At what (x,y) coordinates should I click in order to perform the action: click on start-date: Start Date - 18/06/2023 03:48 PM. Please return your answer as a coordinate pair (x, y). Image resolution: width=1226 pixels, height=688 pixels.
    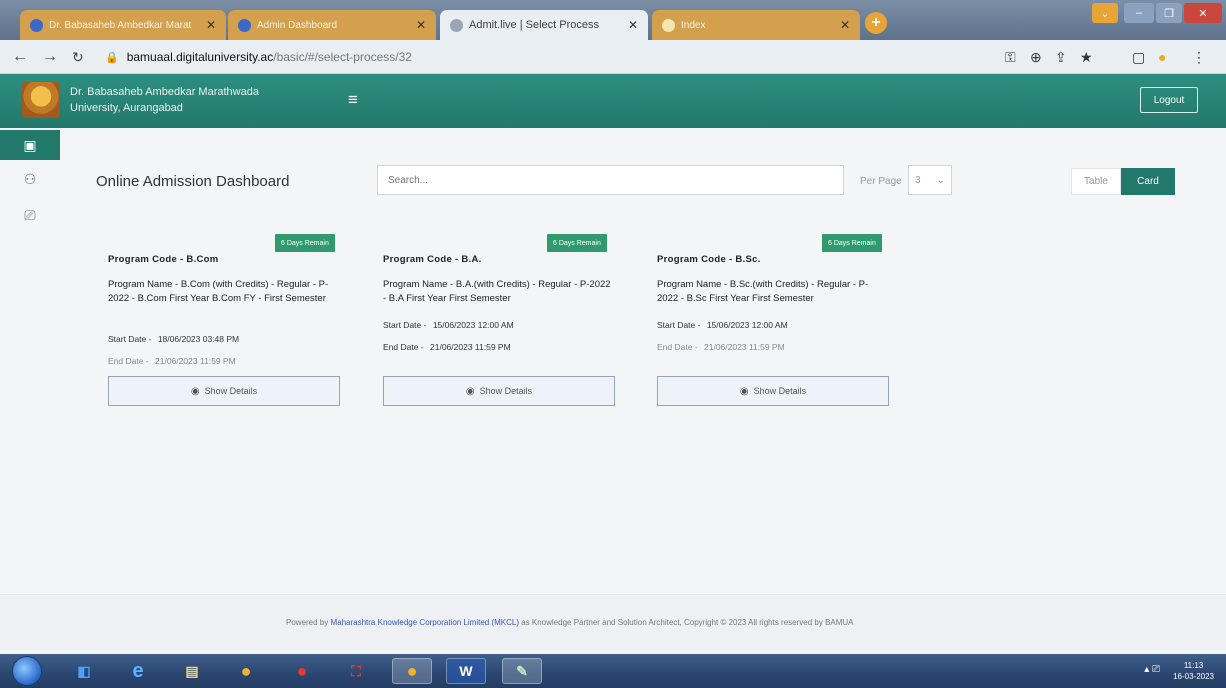
    Looking at the image, I should click on (174, 339).